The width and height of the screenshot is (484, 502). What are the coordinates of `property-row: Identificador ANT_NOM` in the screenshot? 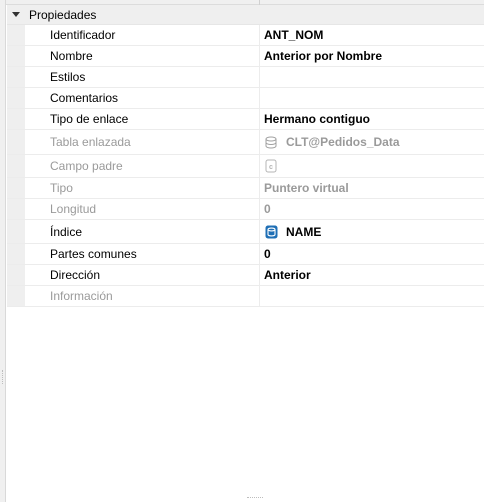 It's located at (245, 35).